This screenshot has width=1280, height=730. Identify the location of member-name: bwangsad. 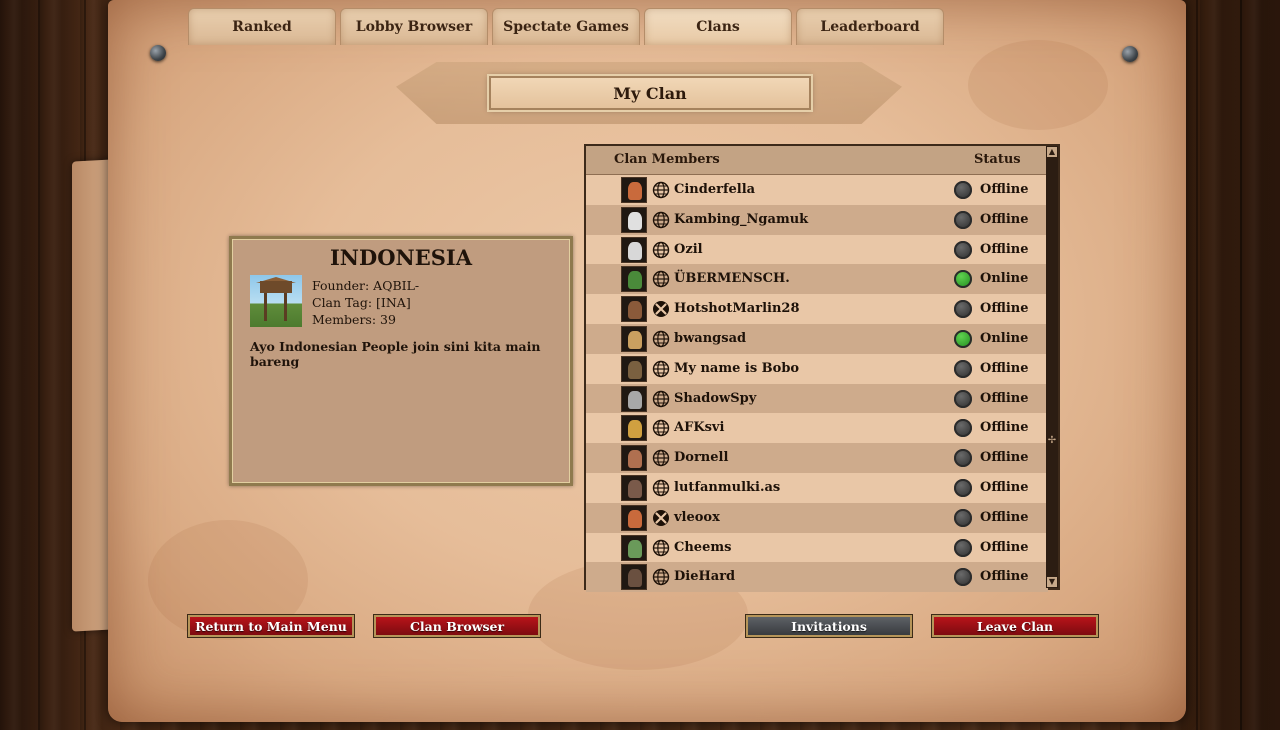
(710, 338).